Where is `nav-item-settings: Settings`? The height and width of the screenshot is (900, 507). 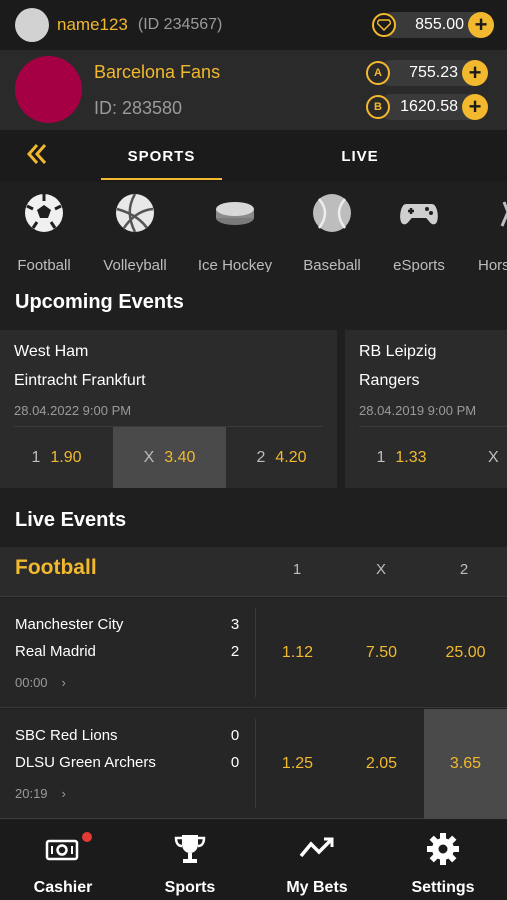
nav-item-settings: Settings is located at coordinates (443, 860).